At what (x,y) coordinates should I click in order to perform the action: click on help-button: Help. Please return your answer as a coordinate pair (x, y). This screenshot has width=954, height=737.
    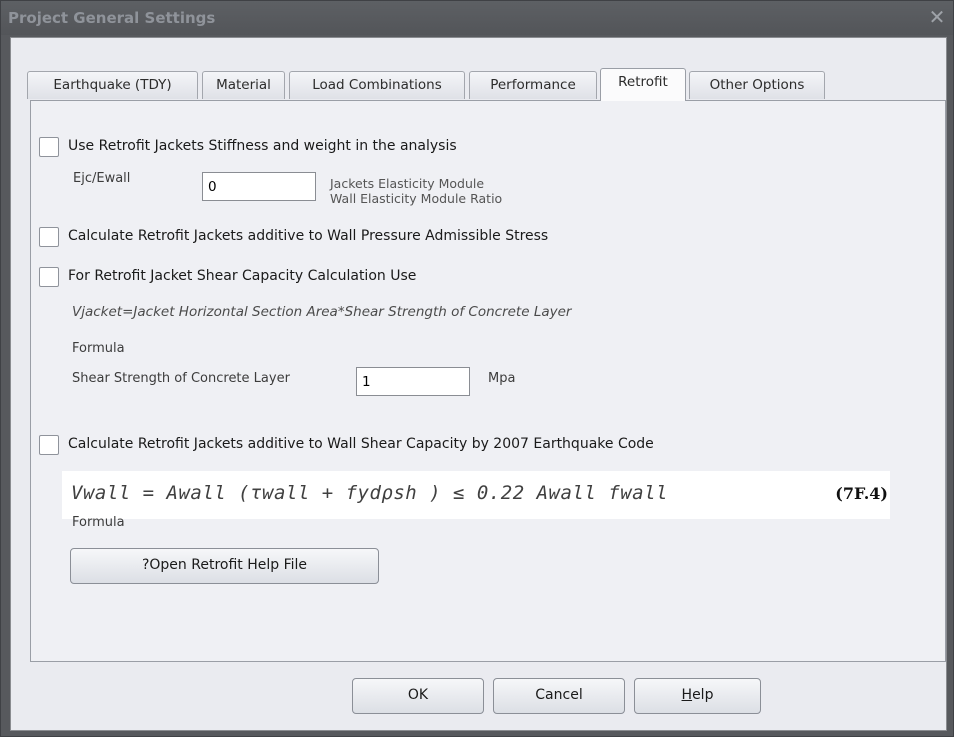
    Looking at the image, I should click on (697, 696).